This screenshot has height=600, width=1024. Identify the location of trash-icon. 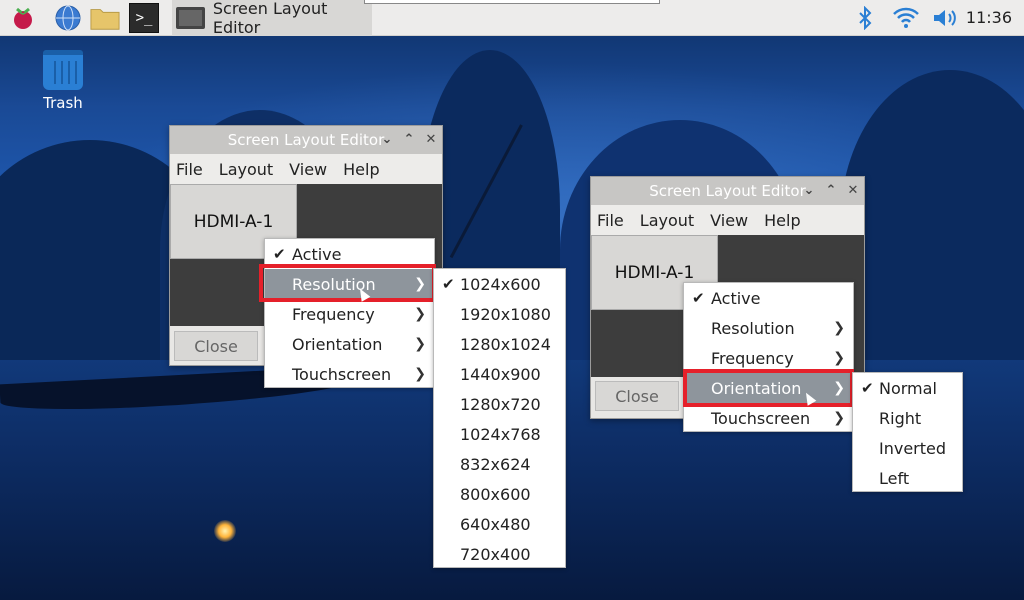
(63, 70).